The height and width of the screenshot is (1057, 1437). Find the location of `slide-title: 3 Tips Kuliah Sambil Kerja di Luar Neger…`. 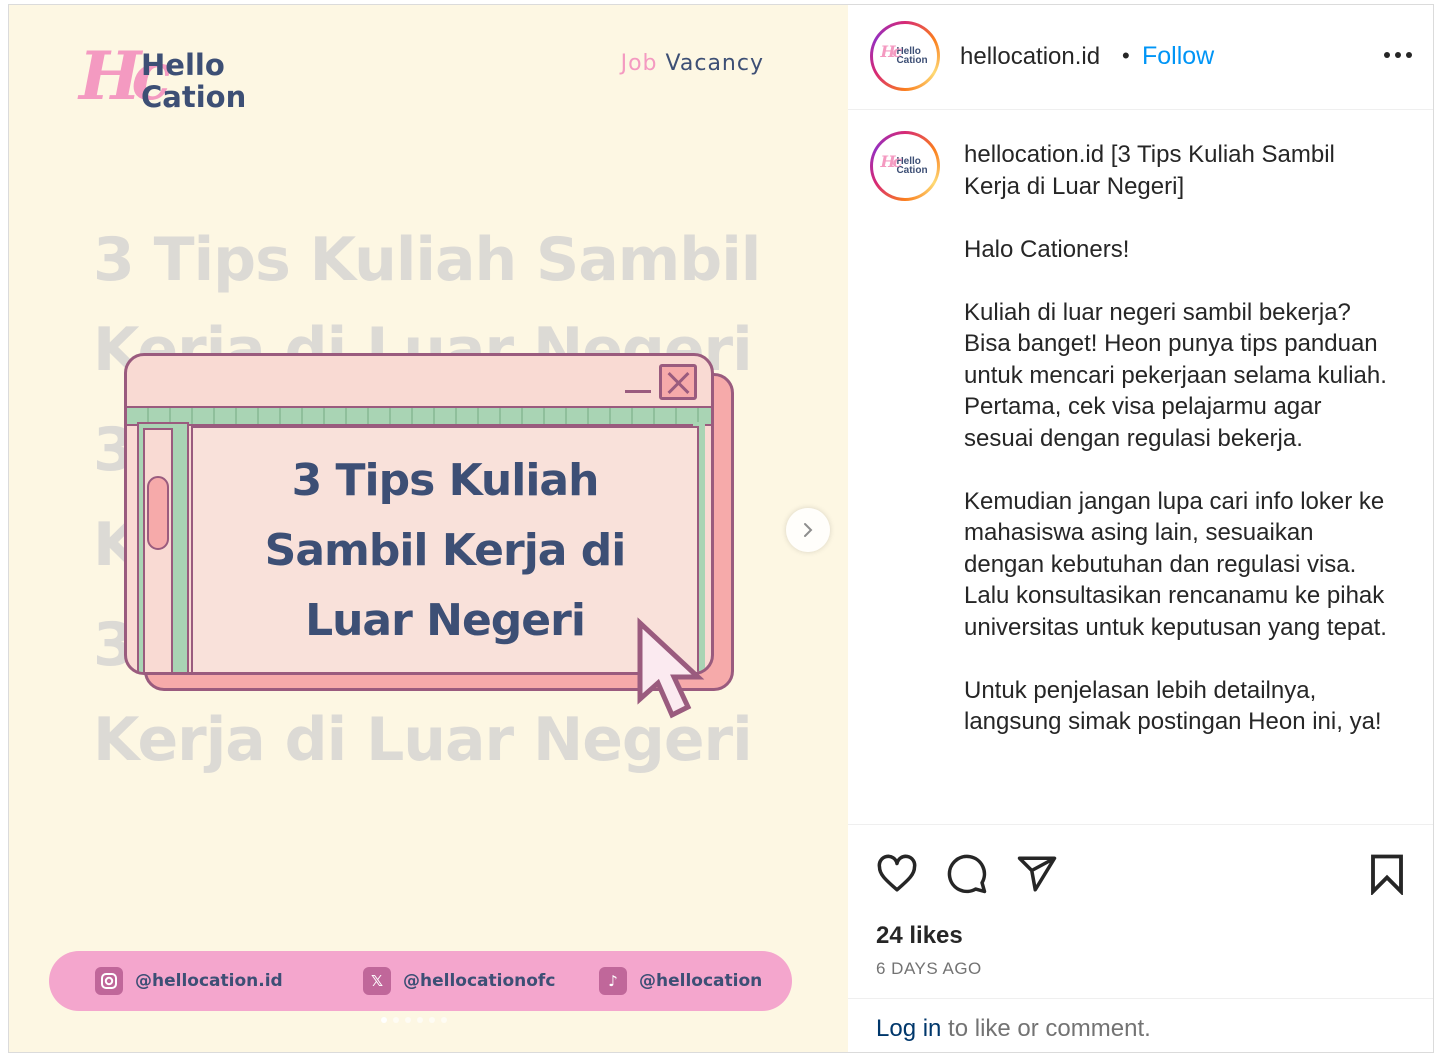

slide-title: 3 Tips Kuliah Sambil Kerja di Luar Neger… is located at coordinates (445, 550).